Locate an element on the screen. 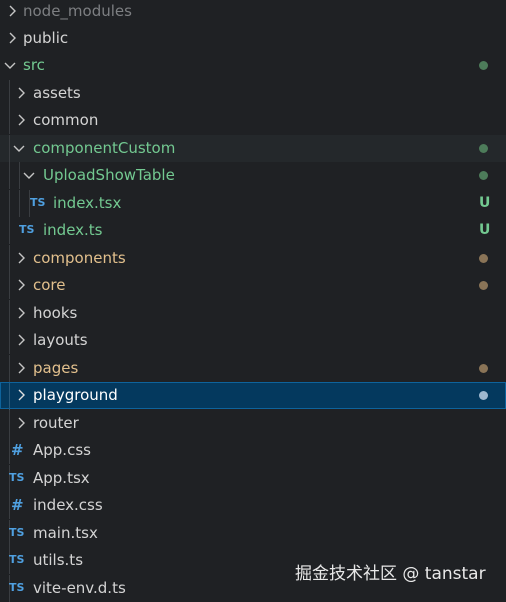 This screenshot has height=602, width=506. tree-item-assets: assets is located at coordinates (253, 93).